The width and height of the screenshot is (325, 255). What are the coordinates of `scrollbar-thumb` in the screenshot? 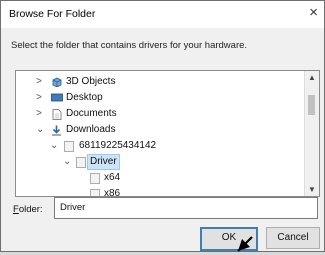 It's located at (311, 105).